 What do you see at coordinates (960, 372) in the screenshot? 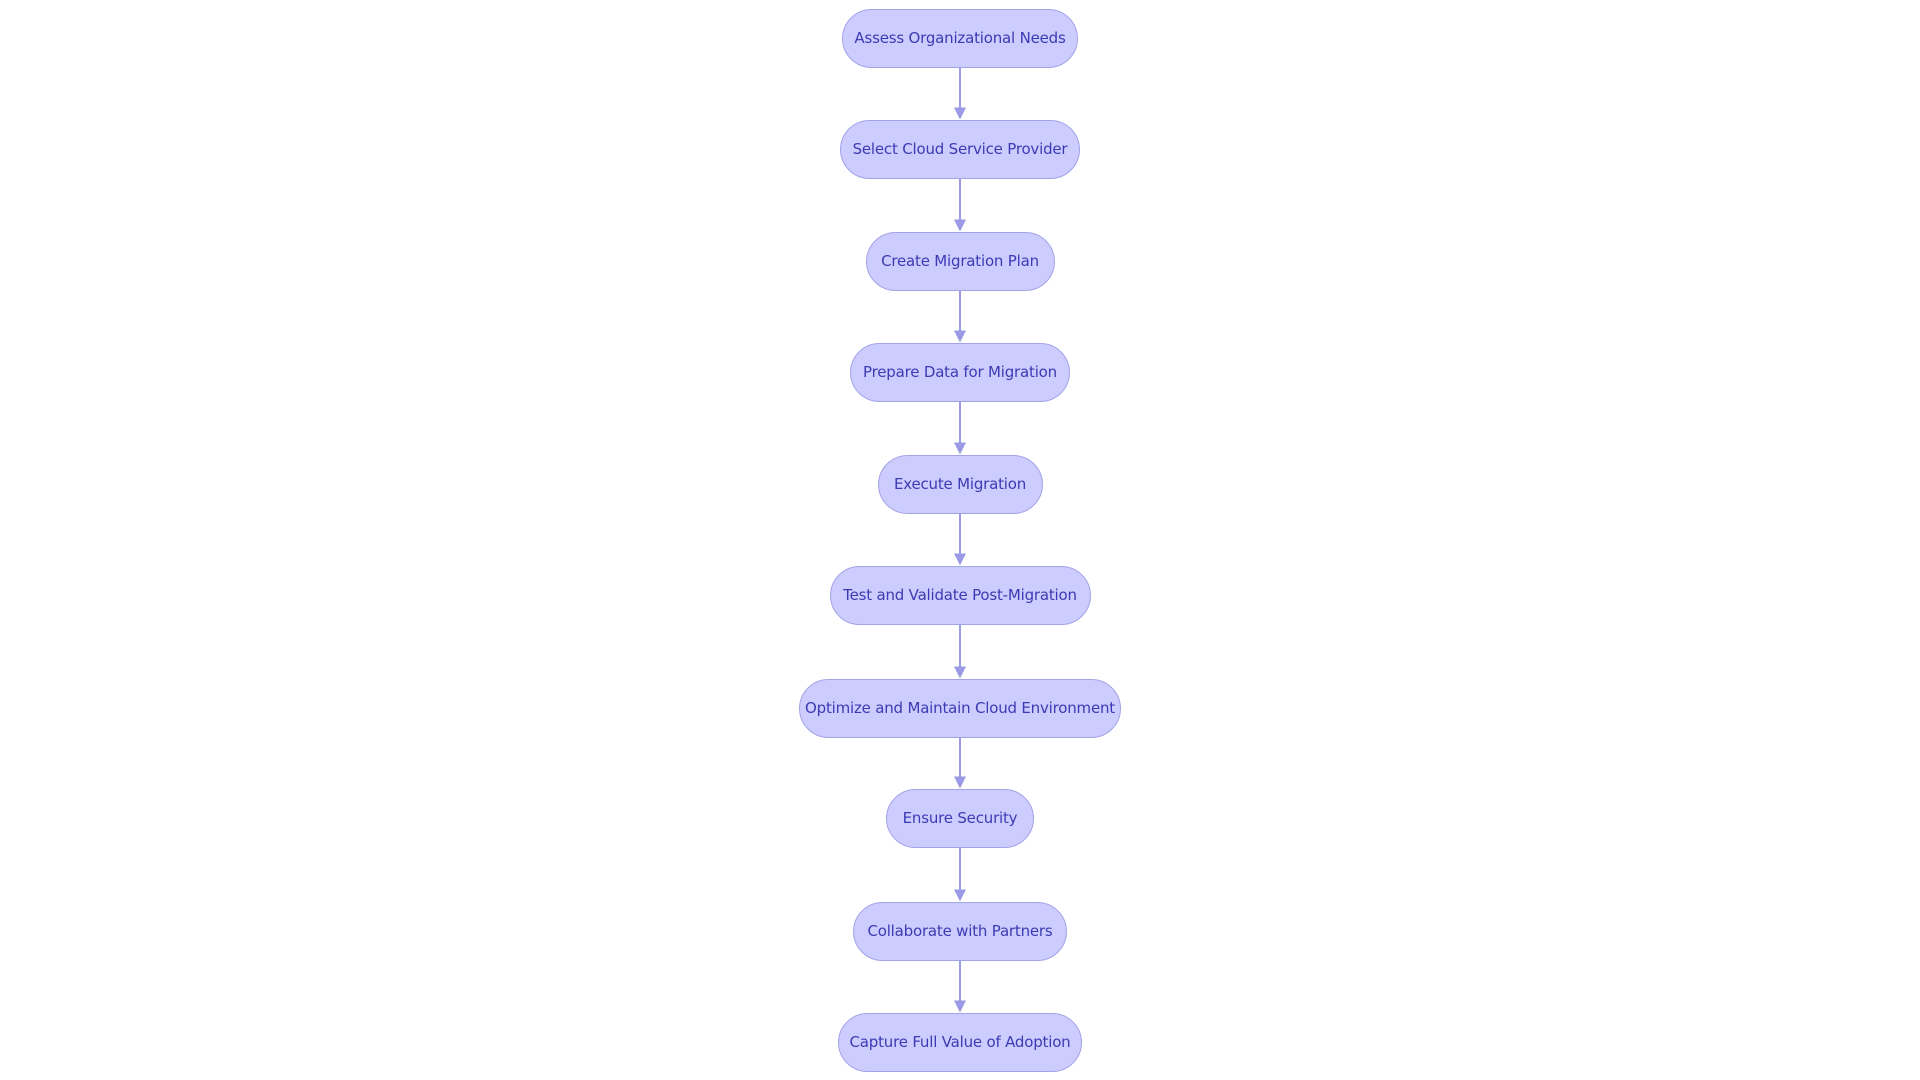
I see `flow-node: Prepare Data for Migration` at bounding box center [960, 372].